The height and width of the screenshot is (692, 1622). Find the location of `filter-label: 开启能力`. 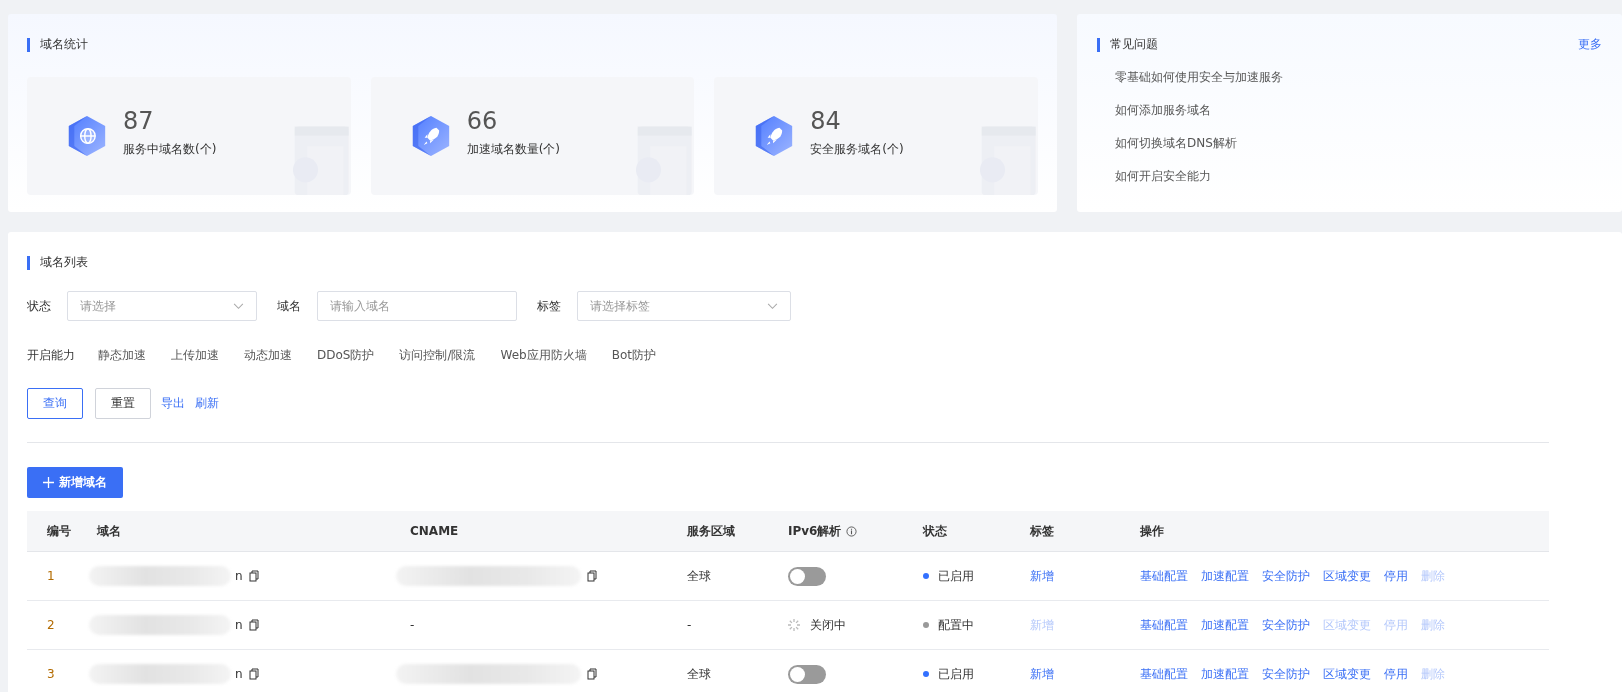

filter-label: 开启能力 is located at coordinates (51, 355).